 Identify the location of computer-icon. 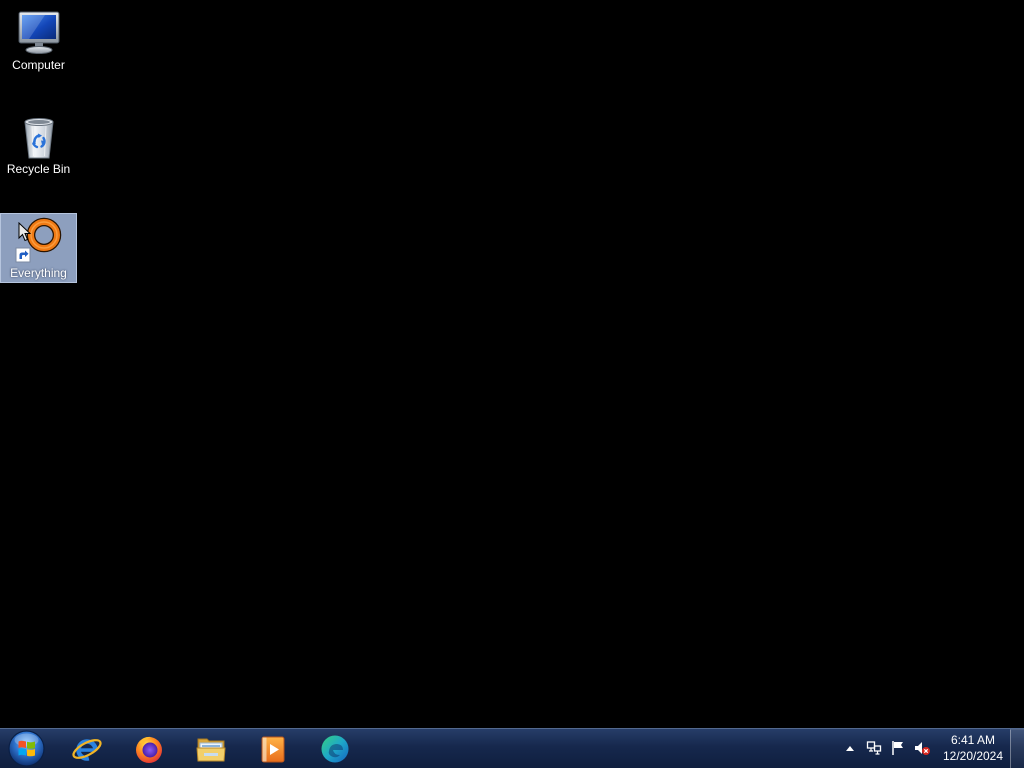
(39, 32).